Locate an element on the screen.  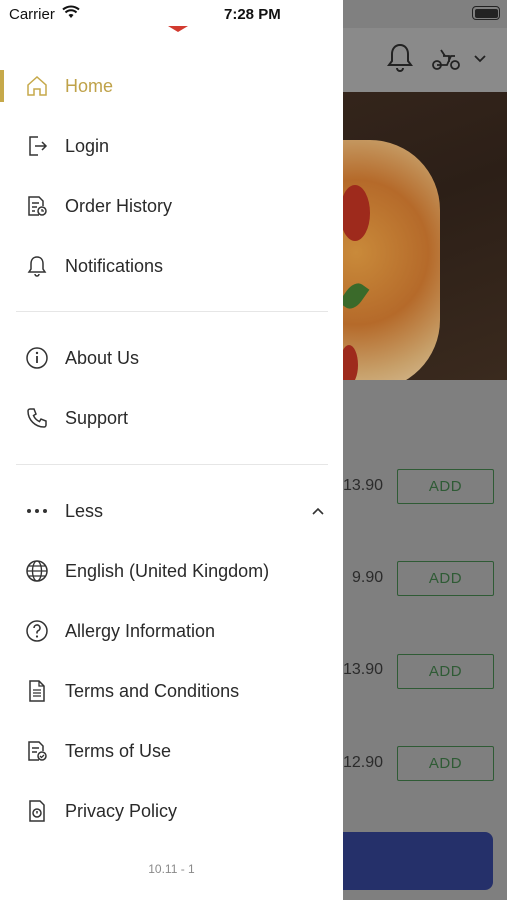
document-check-icon is located at coordinates (37, 751).